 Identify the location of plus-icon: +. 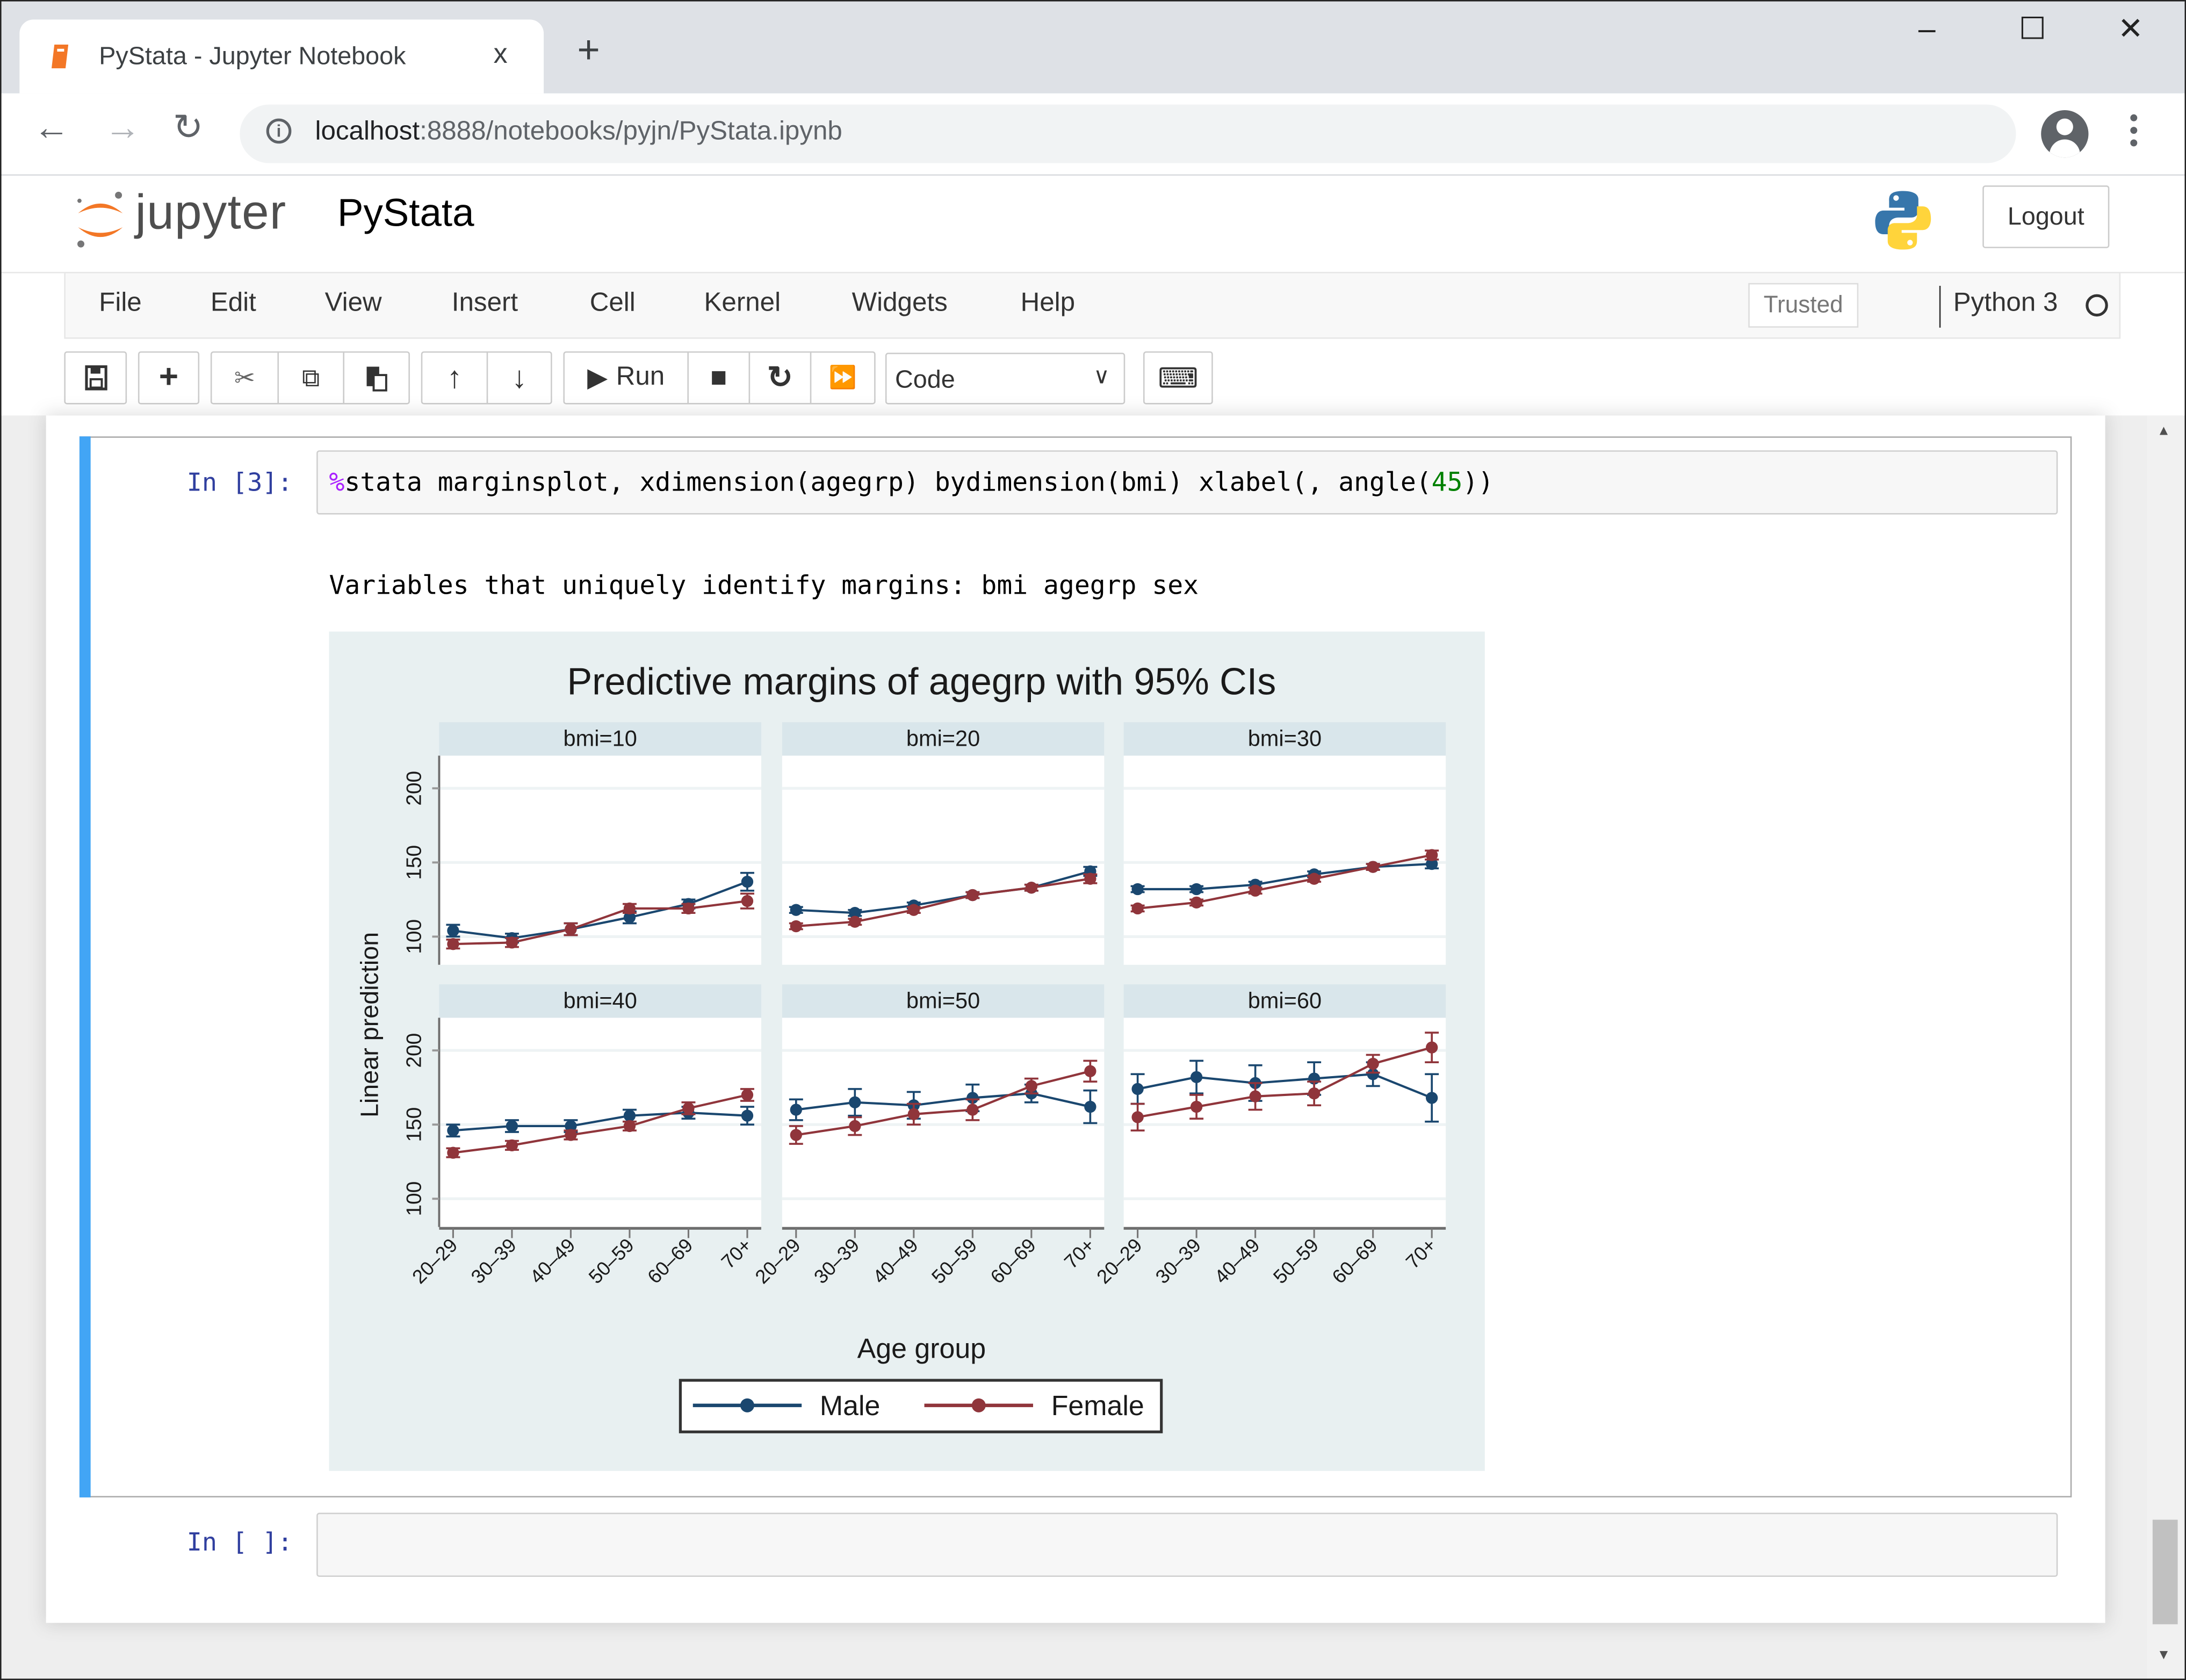
(168, 377).